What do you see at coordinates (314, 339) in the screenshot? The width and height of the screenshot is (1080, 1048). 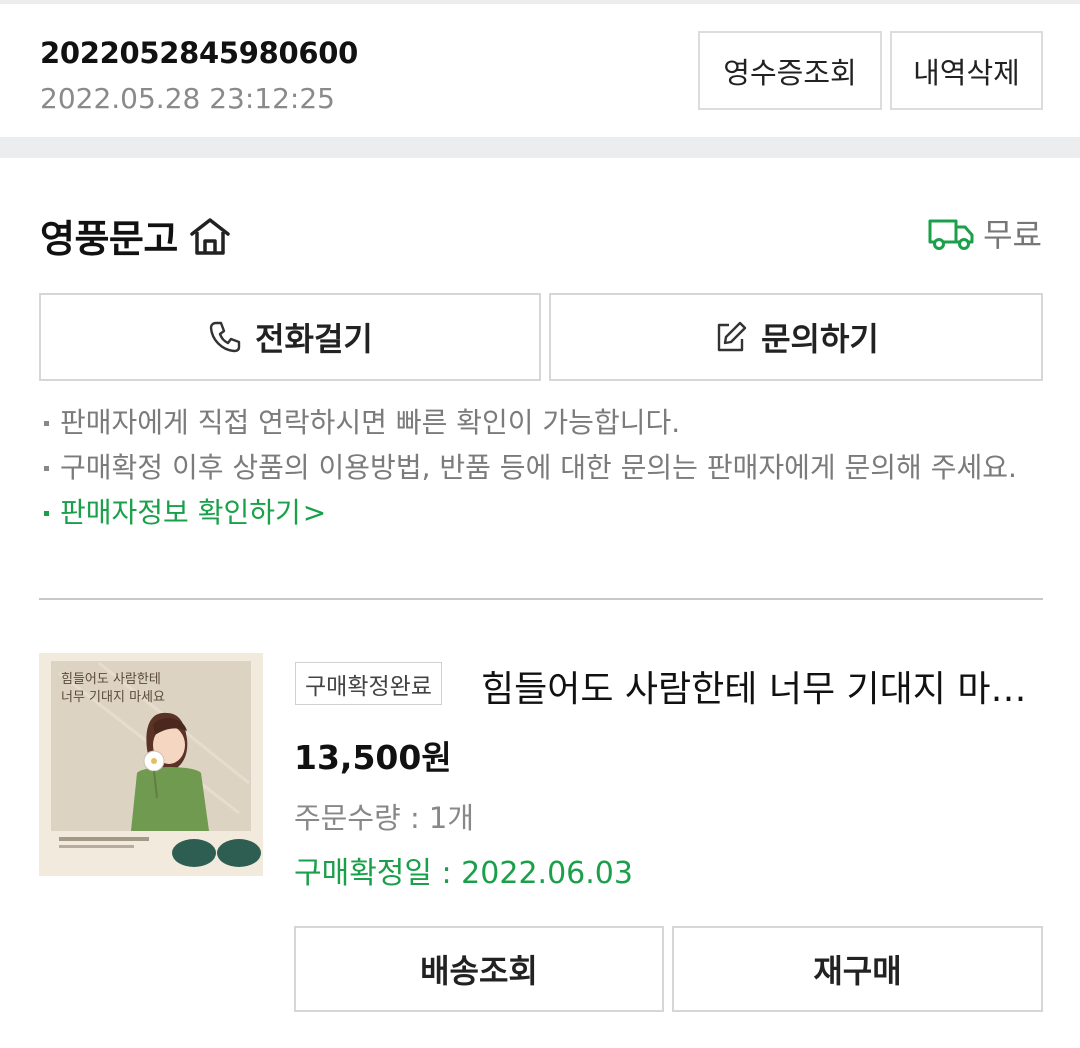 I see `call-label: 전화걸기` at bounding box center [314, 339].